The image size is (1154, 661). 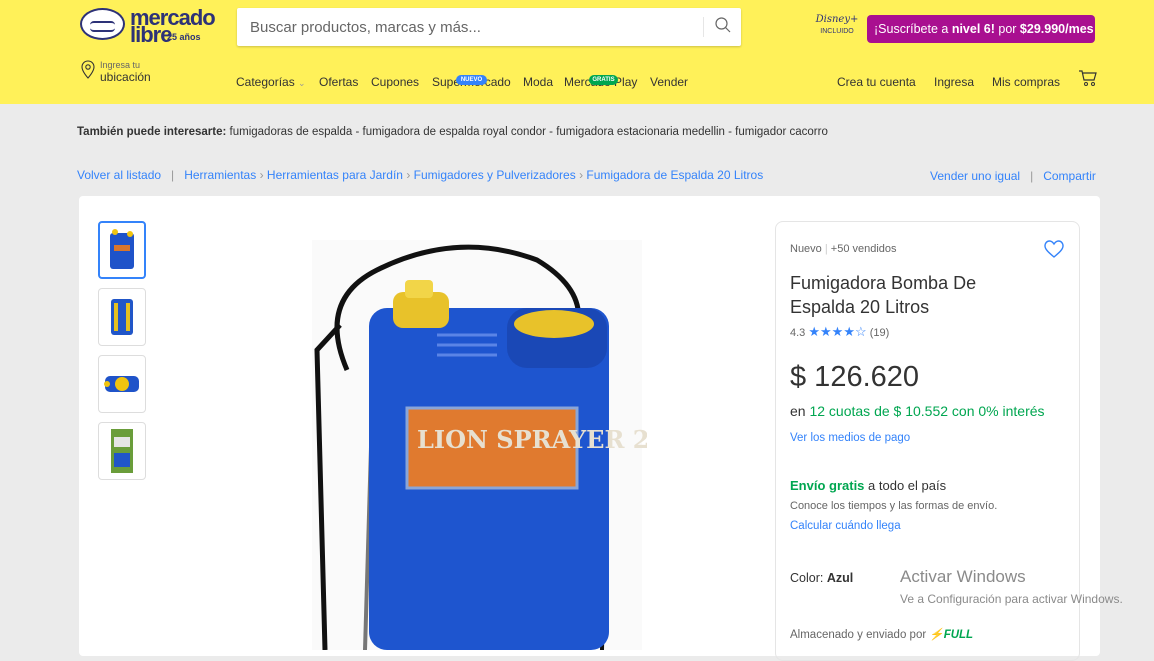 I want to click on breadcrumb-item: Fumigadora de Espalda 20 Litros, so click(x=674, y=175).